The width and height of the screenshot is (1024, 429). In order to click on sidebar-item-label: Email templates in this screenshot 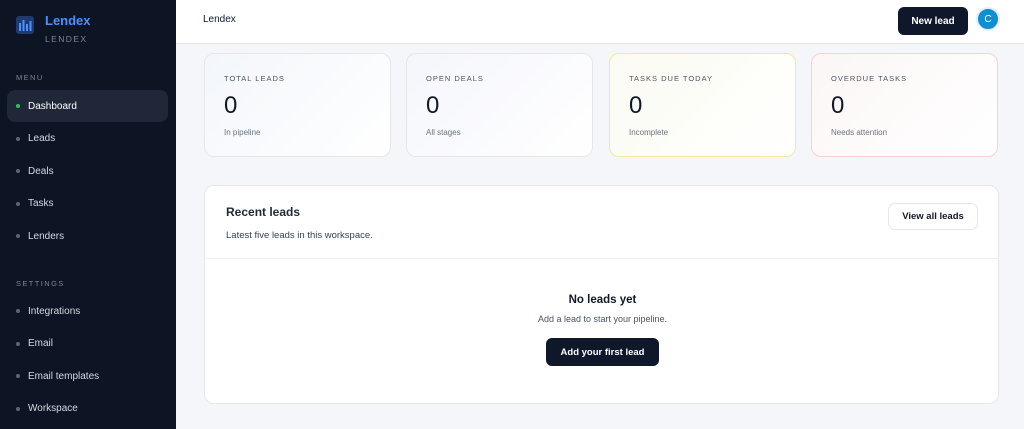, I will do `click(64, 376)`.